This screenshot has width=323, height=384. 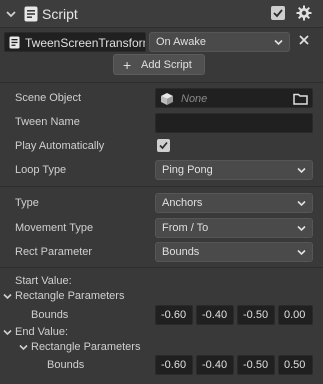 What do you see at coordinates (85, 43) in the screenshot?
I see `script-asset-name: TweenScreenTransform` at bounding box center [85, 43].